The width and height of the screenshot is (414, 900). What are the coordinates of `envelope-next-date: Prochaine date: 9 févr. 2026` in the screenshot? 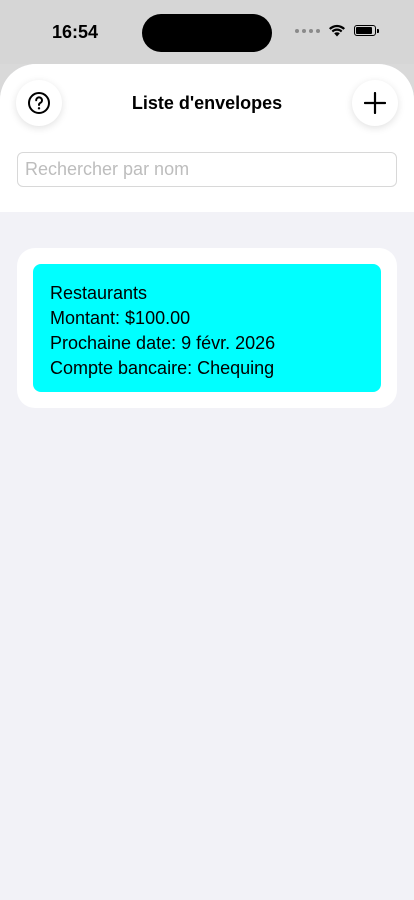 It's located at (163, 343).